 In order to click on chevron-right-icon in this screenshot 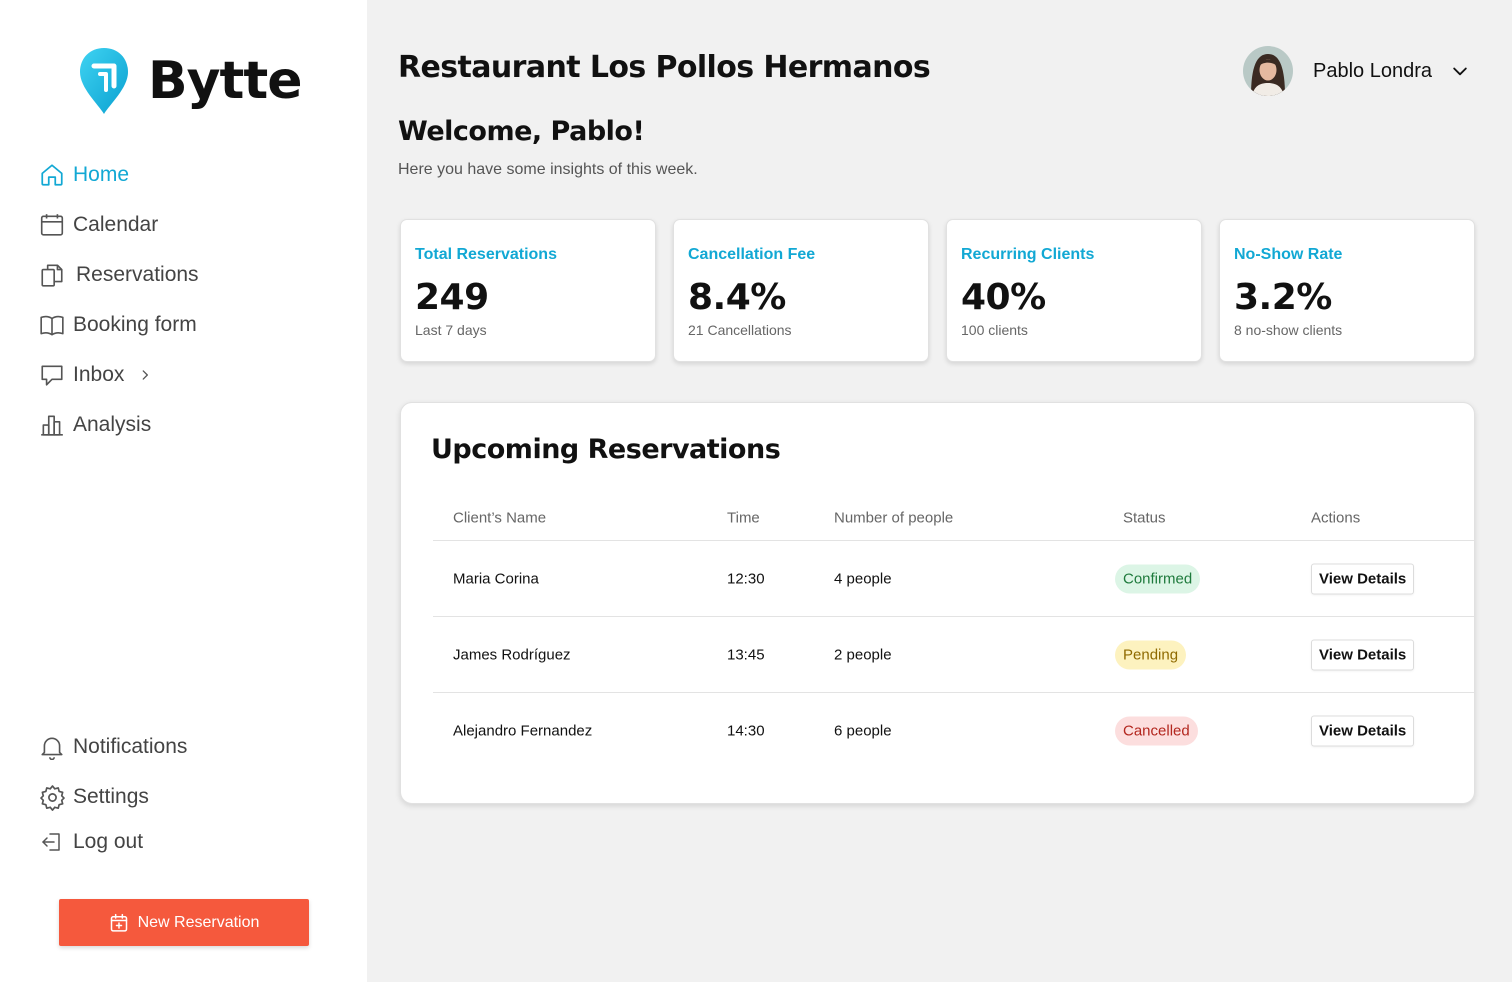, I will do `click(145, 375)`.